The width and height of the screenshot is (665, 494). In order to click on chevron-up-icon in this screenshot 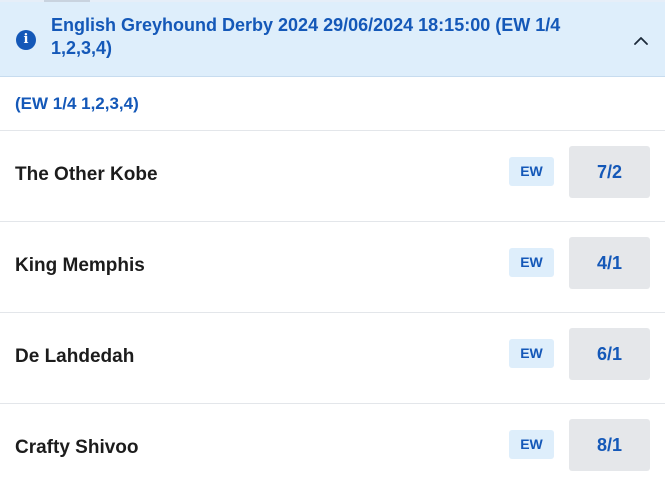, I will do `click(641, 41)`.